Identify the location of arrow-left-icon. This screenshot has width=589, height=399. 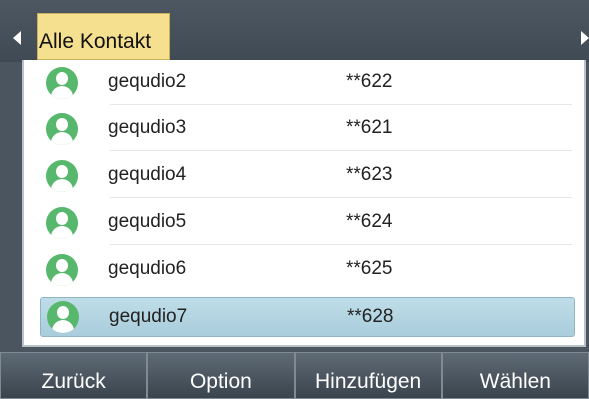
(17, 38).